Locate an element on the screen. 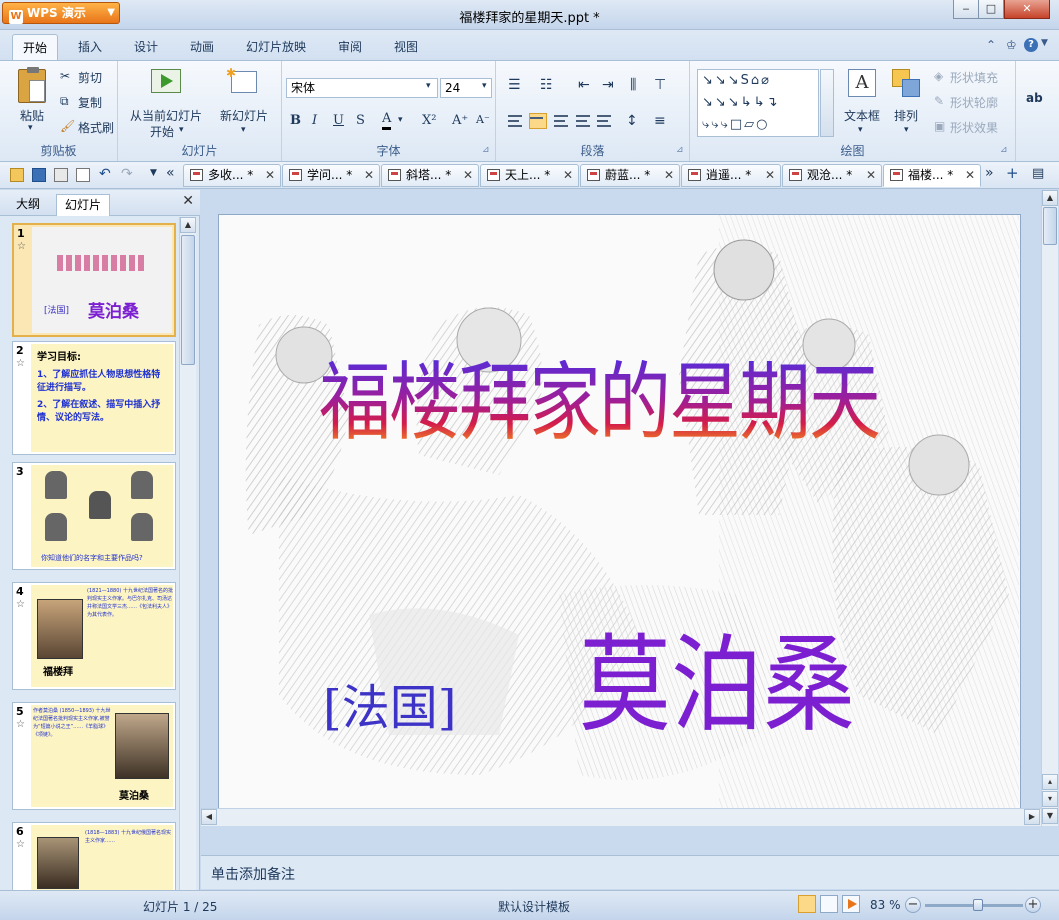 The width and height of the screenshot is (1059, 920). print-icon is located at coordinates (61, 175).